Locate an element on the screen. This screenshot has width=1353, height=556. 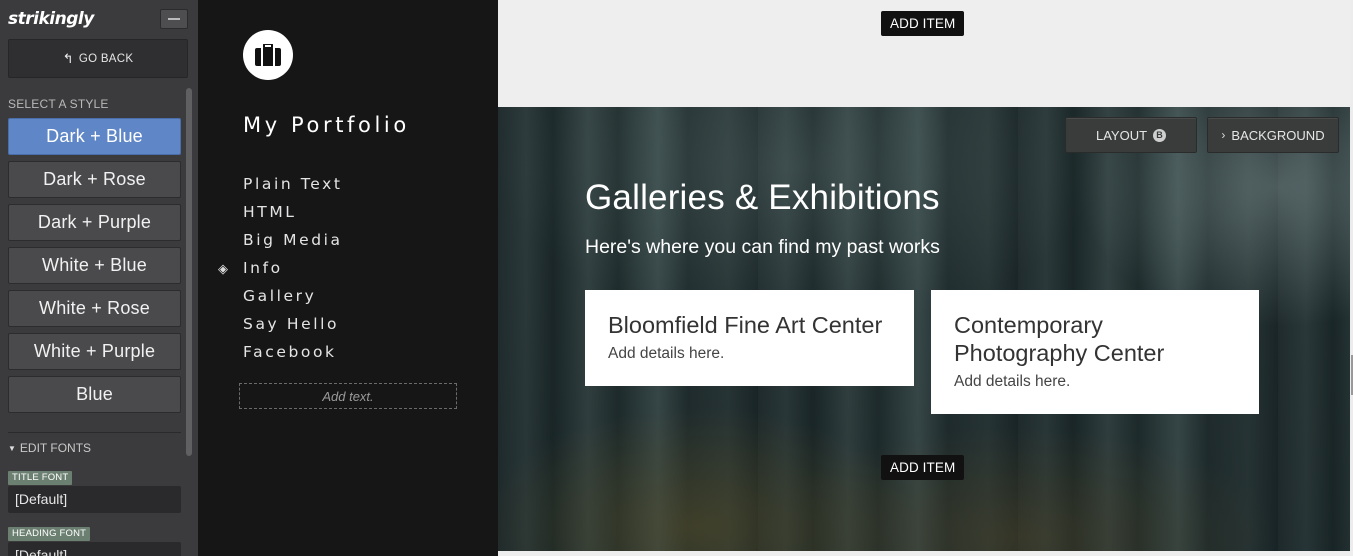
heading-font-select: [Default] is located at coordinates (94, 549).